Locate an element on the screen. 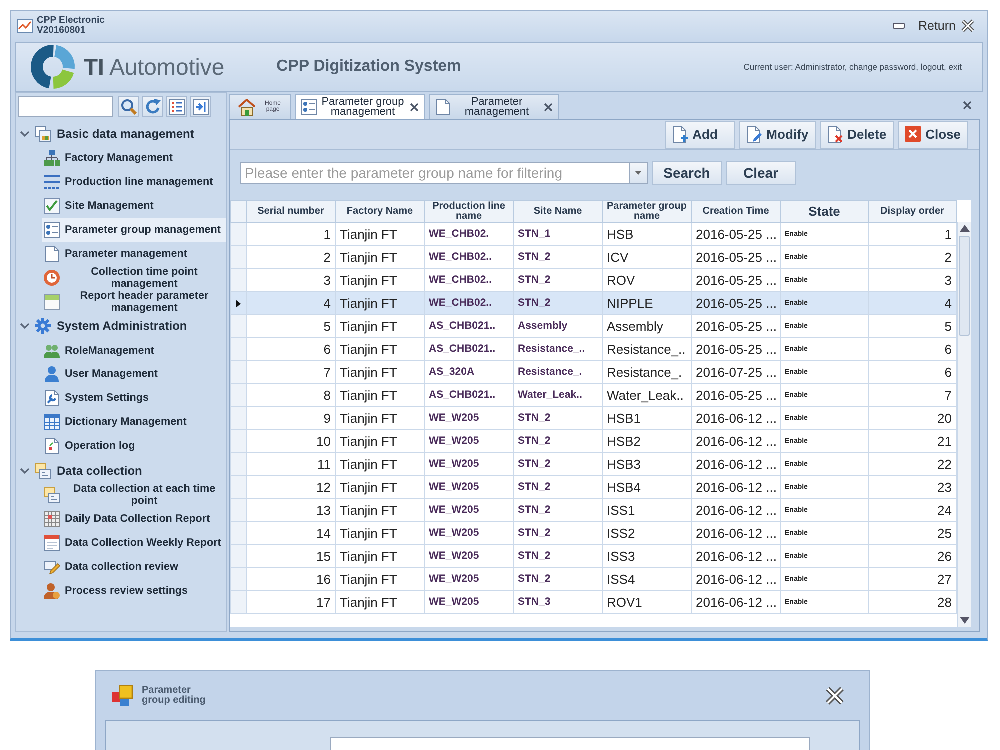 Image resolution: width=1000 pixels, height=750 pixels. settings-icon is located at coordinates (43, 326).